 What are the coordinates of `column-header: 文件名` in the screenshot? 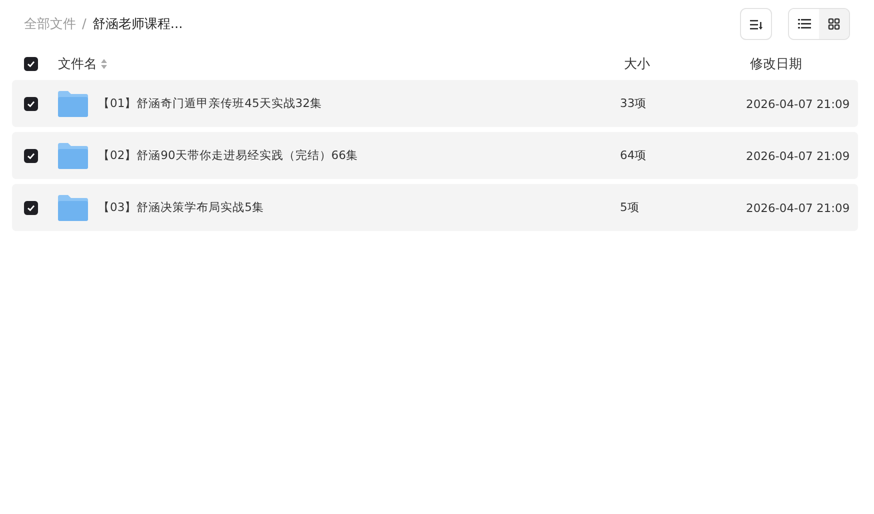 It's located at (341, 64).